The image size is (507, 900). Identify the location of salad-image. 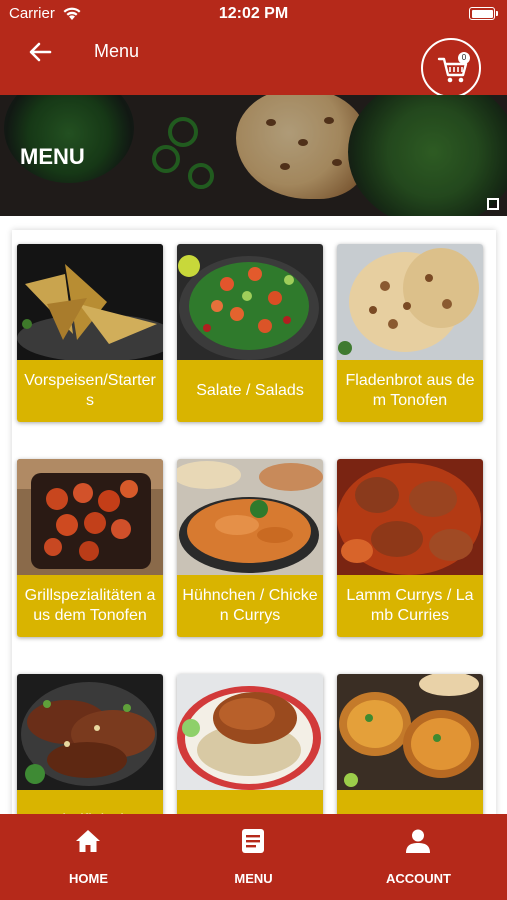
(250, 302).